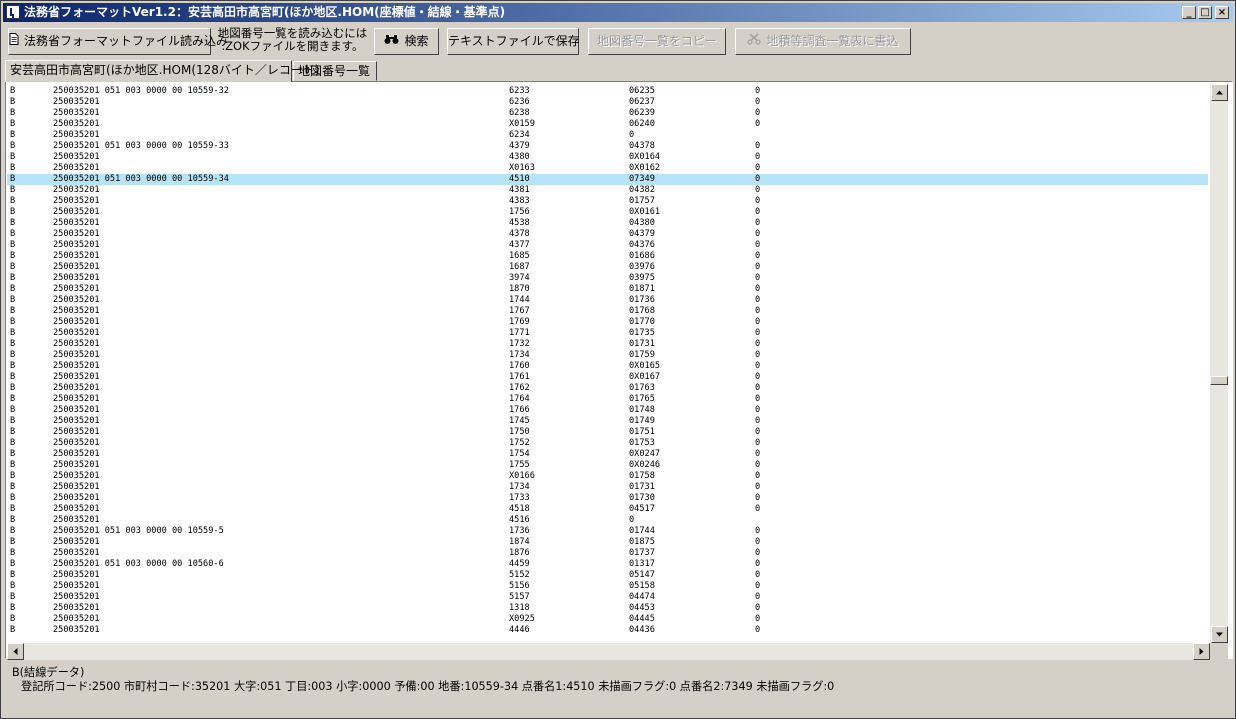  I want to click on point-1-cell: 1755, so click(519, 465).